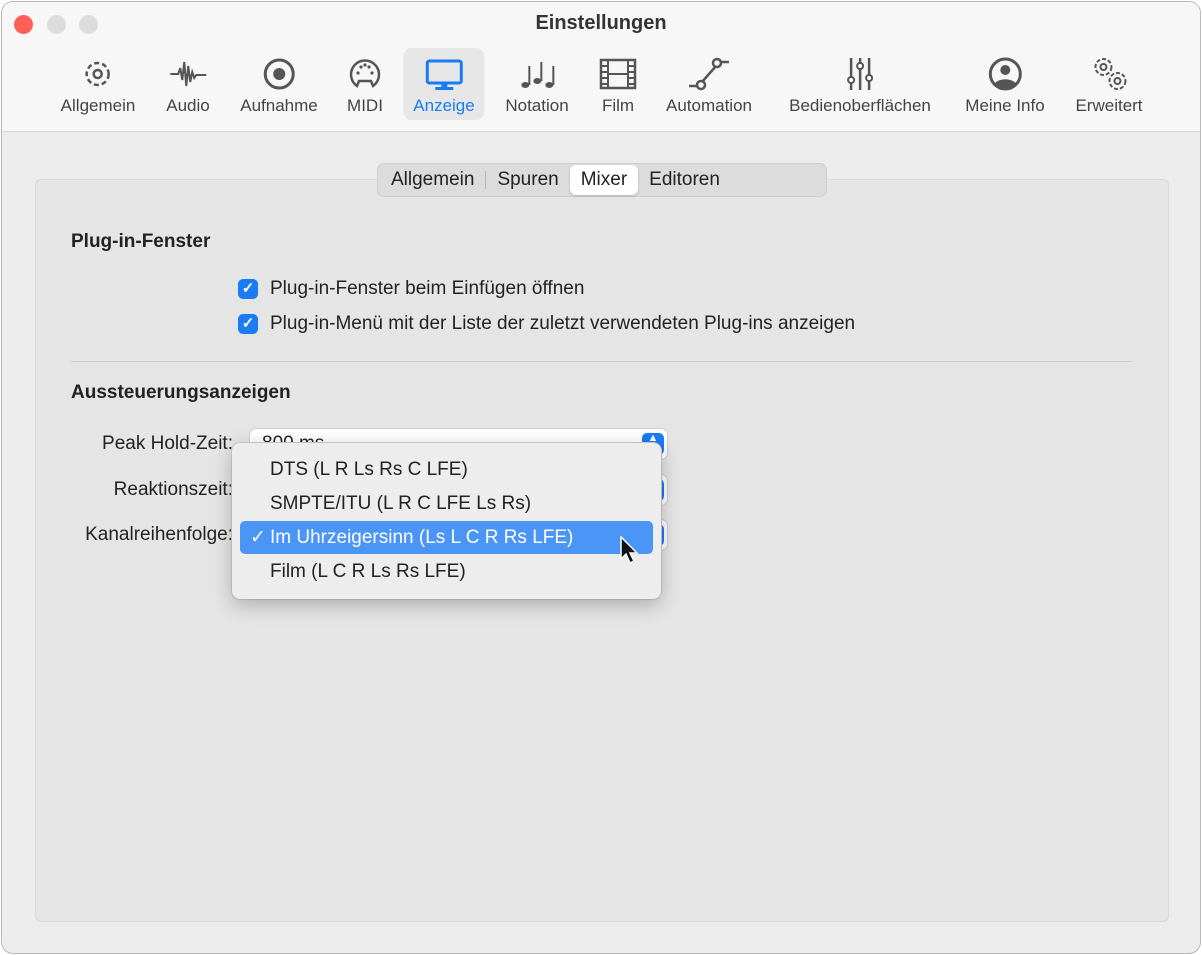  I want to click on midi-connector-icon, so click(365, 73).